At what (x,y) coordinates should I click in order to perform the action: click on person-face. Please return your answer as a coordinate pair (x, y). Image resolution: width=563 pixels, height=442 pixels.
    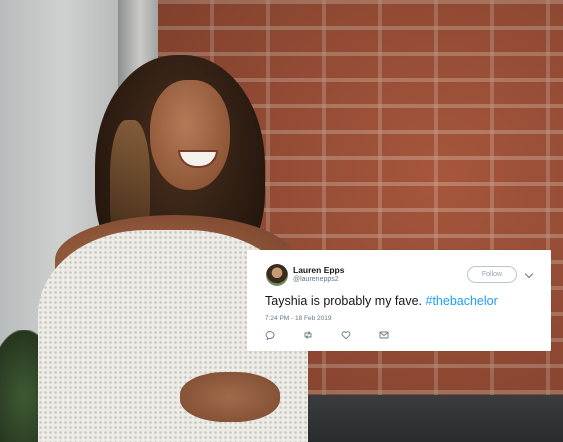
    Looking at the image, I should click on (190, 135).